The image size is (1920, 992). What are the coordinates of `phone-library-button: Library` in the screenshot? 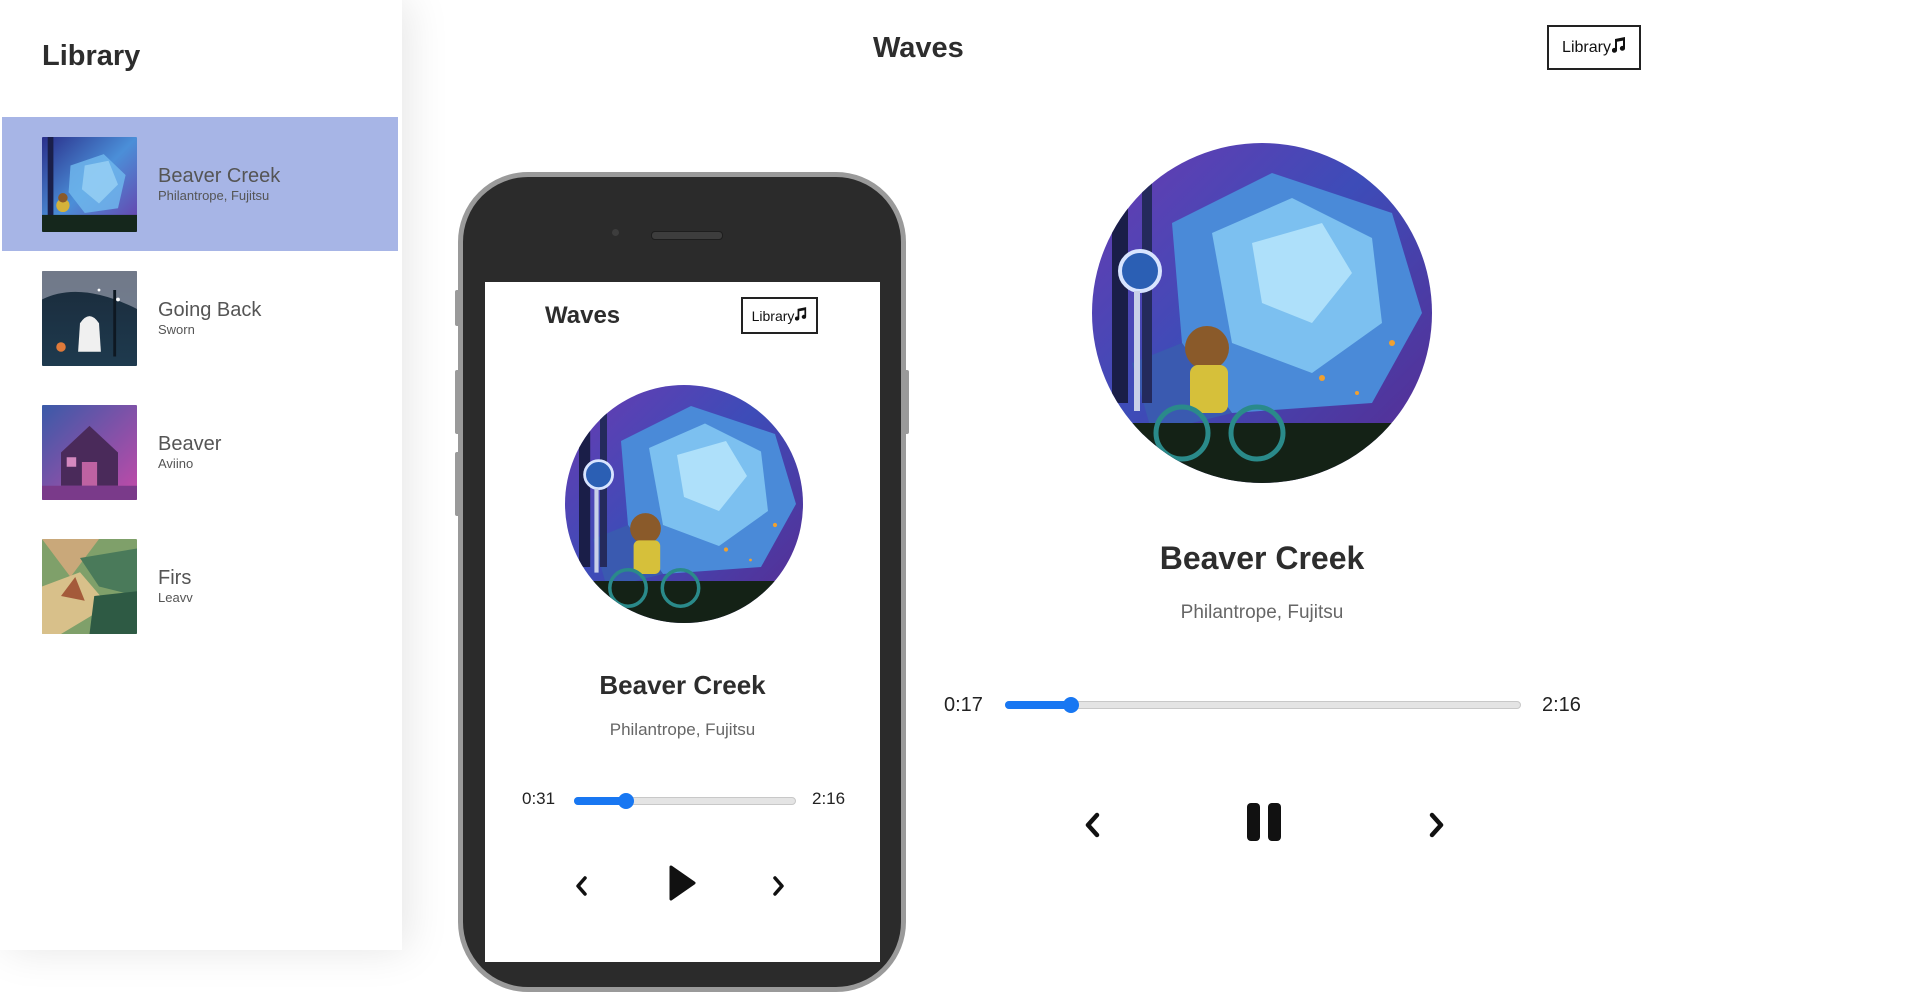 It's located at (779, 315).